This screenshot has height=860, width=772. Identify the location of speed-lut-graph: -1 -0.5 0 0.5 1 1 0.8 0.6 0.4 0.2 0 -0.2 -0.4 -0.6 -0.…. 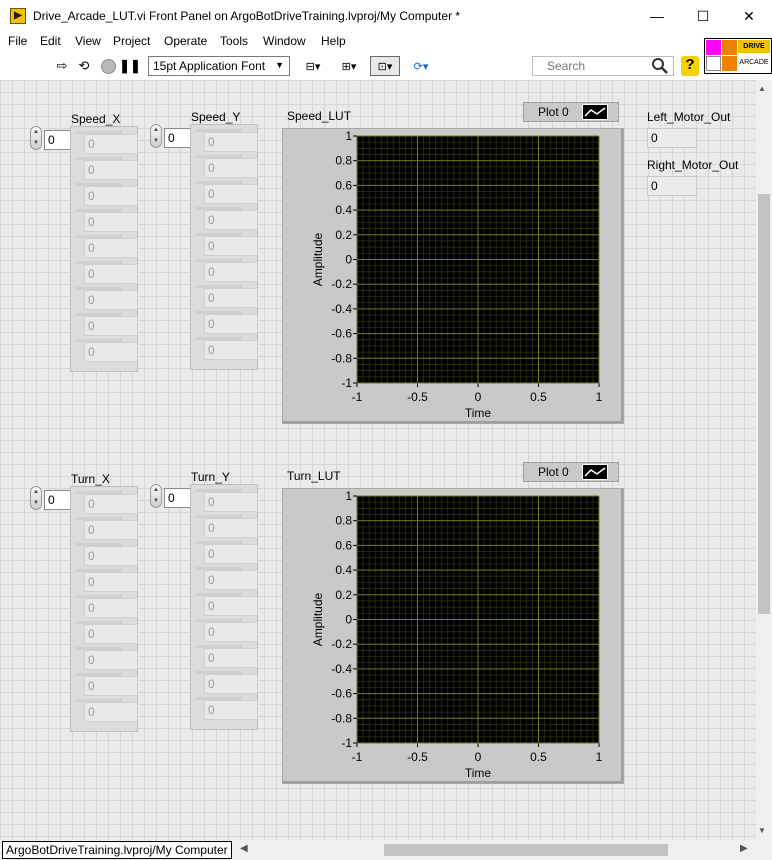
(457, 274).